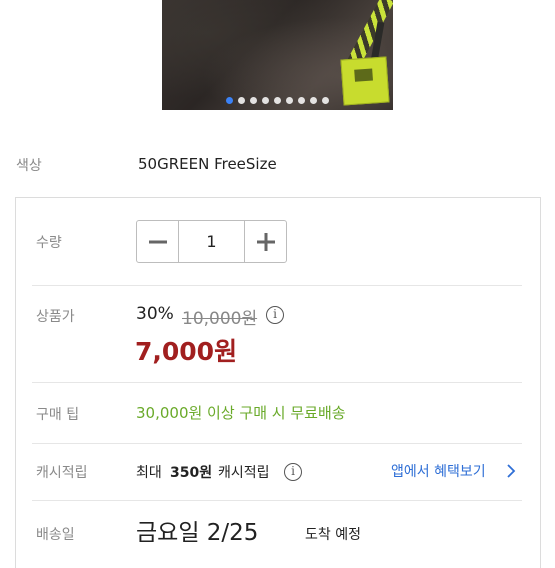 The width and height of the screenshot is (555, 568). I want to click on increase-button, so click(265, 241).